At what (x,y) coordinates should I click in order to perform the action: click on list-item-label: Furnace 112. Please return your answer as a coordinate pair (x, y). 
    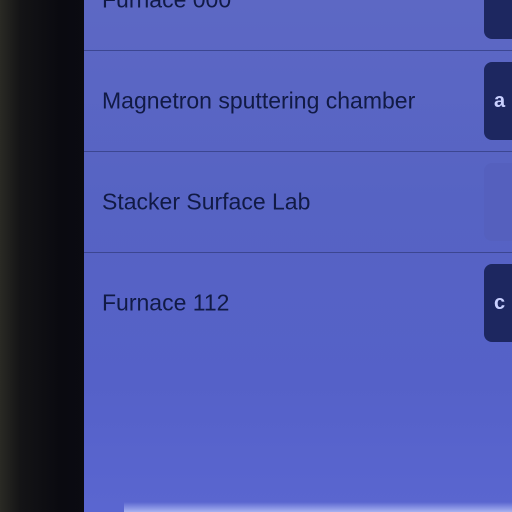
    Looking at the image, I should click on (166, 302).